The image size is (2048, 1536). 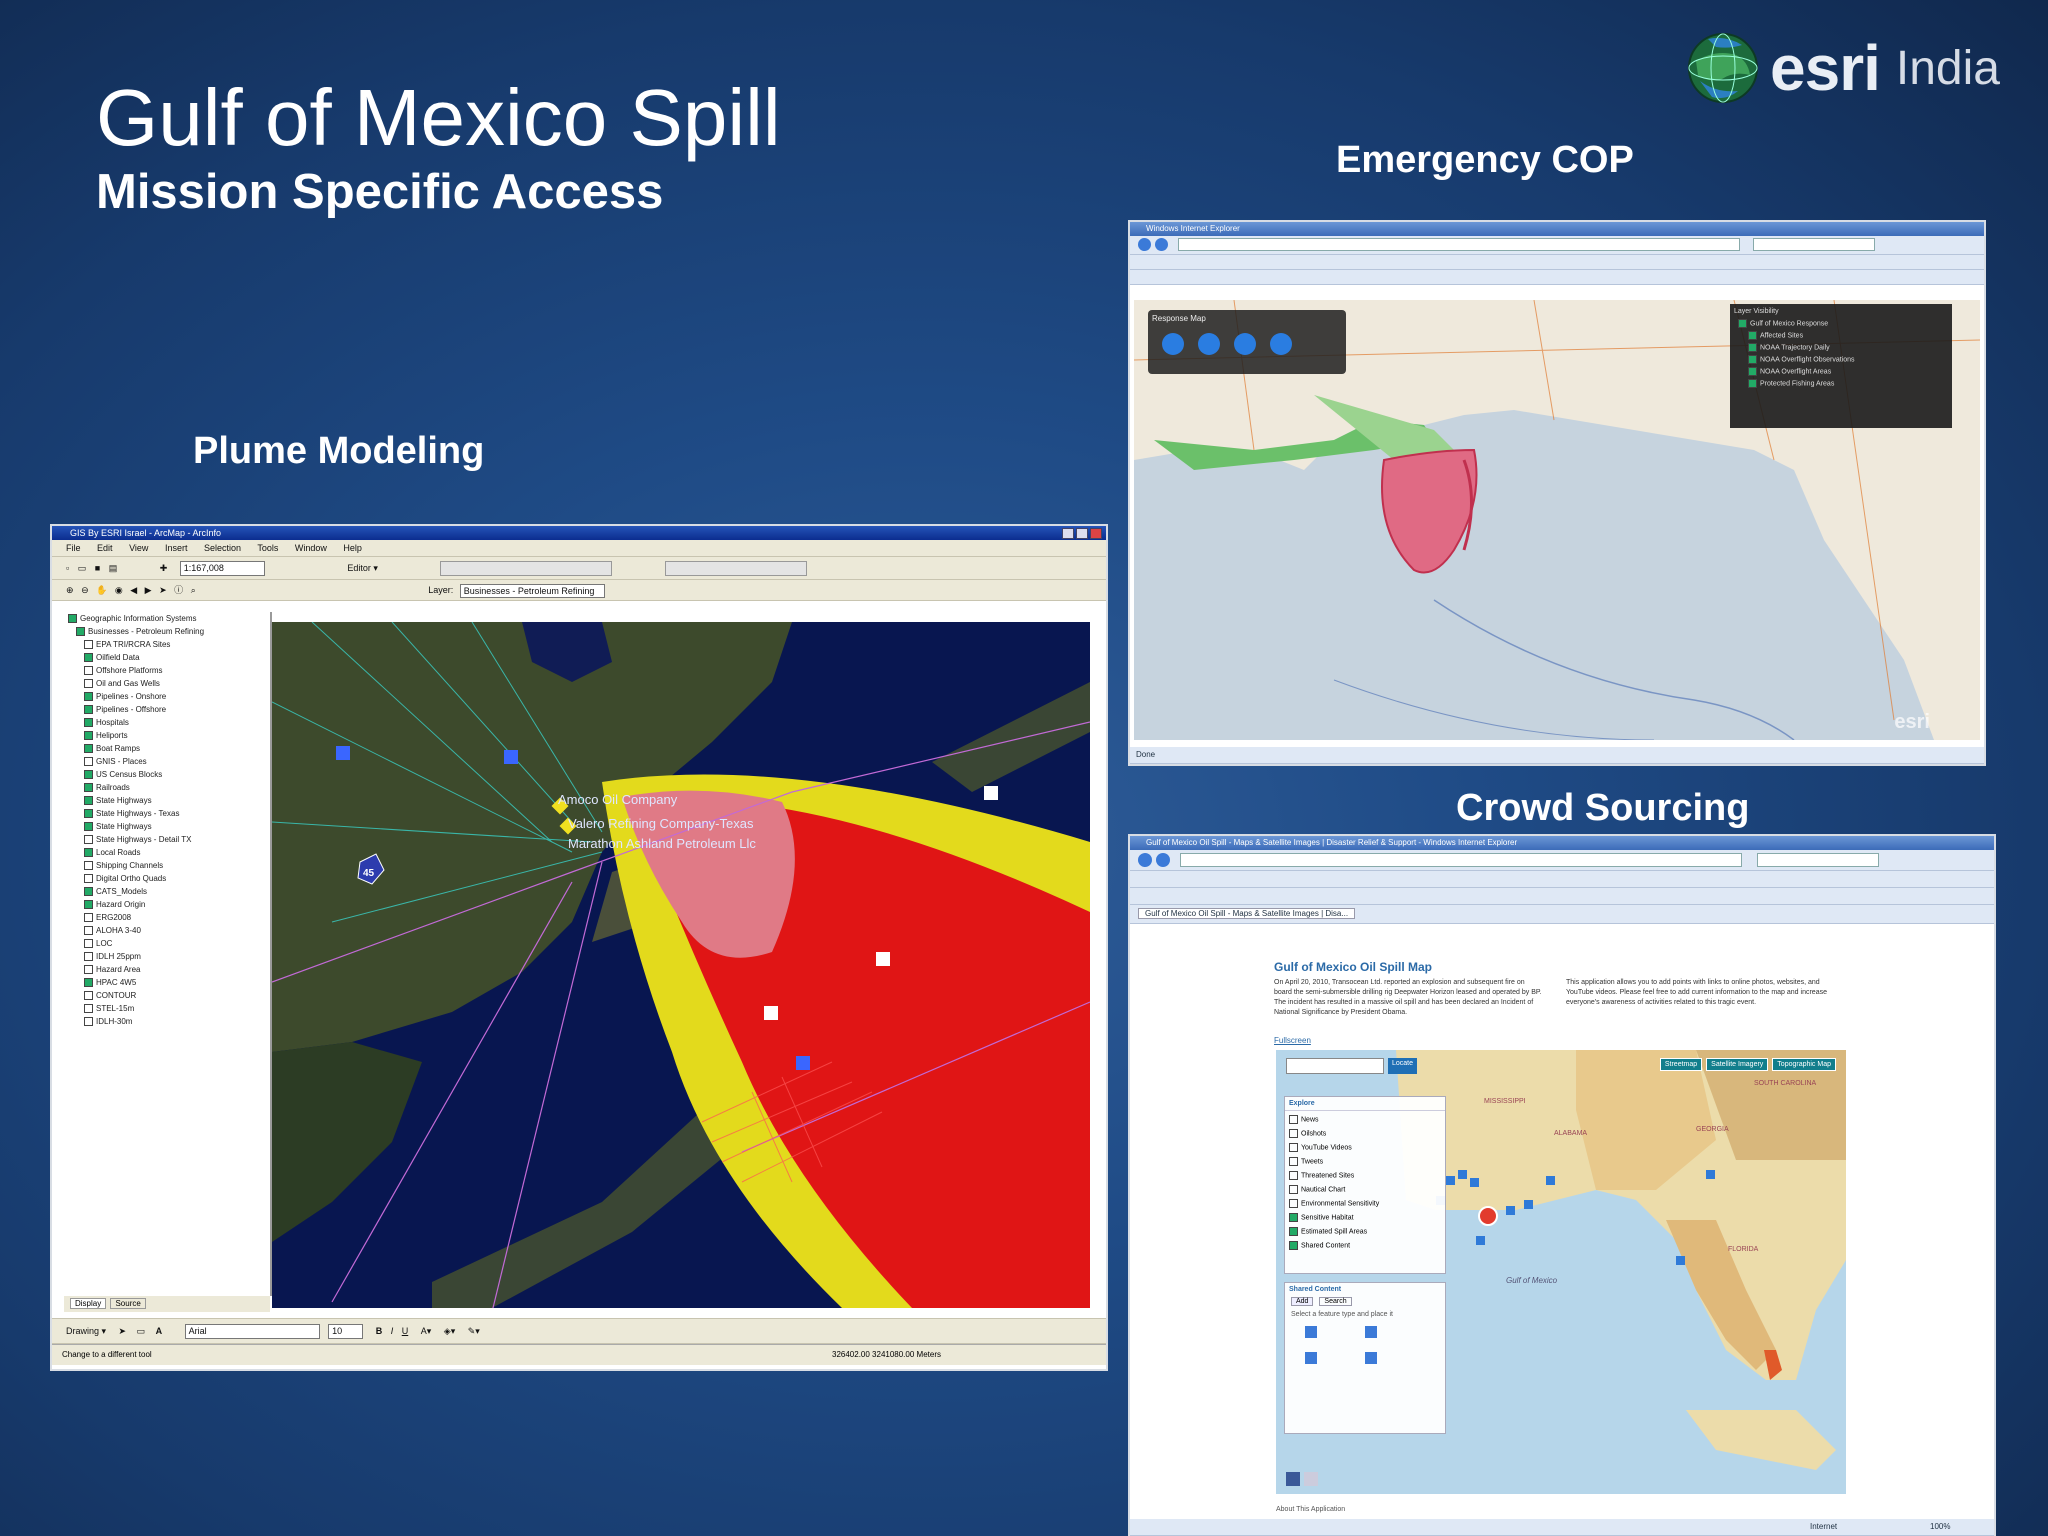 What do you see at coordinates (169, 618) in the screenshot?
I see `toc-layer-item: Geographic Information Systems` at bounding box center [169, 618].